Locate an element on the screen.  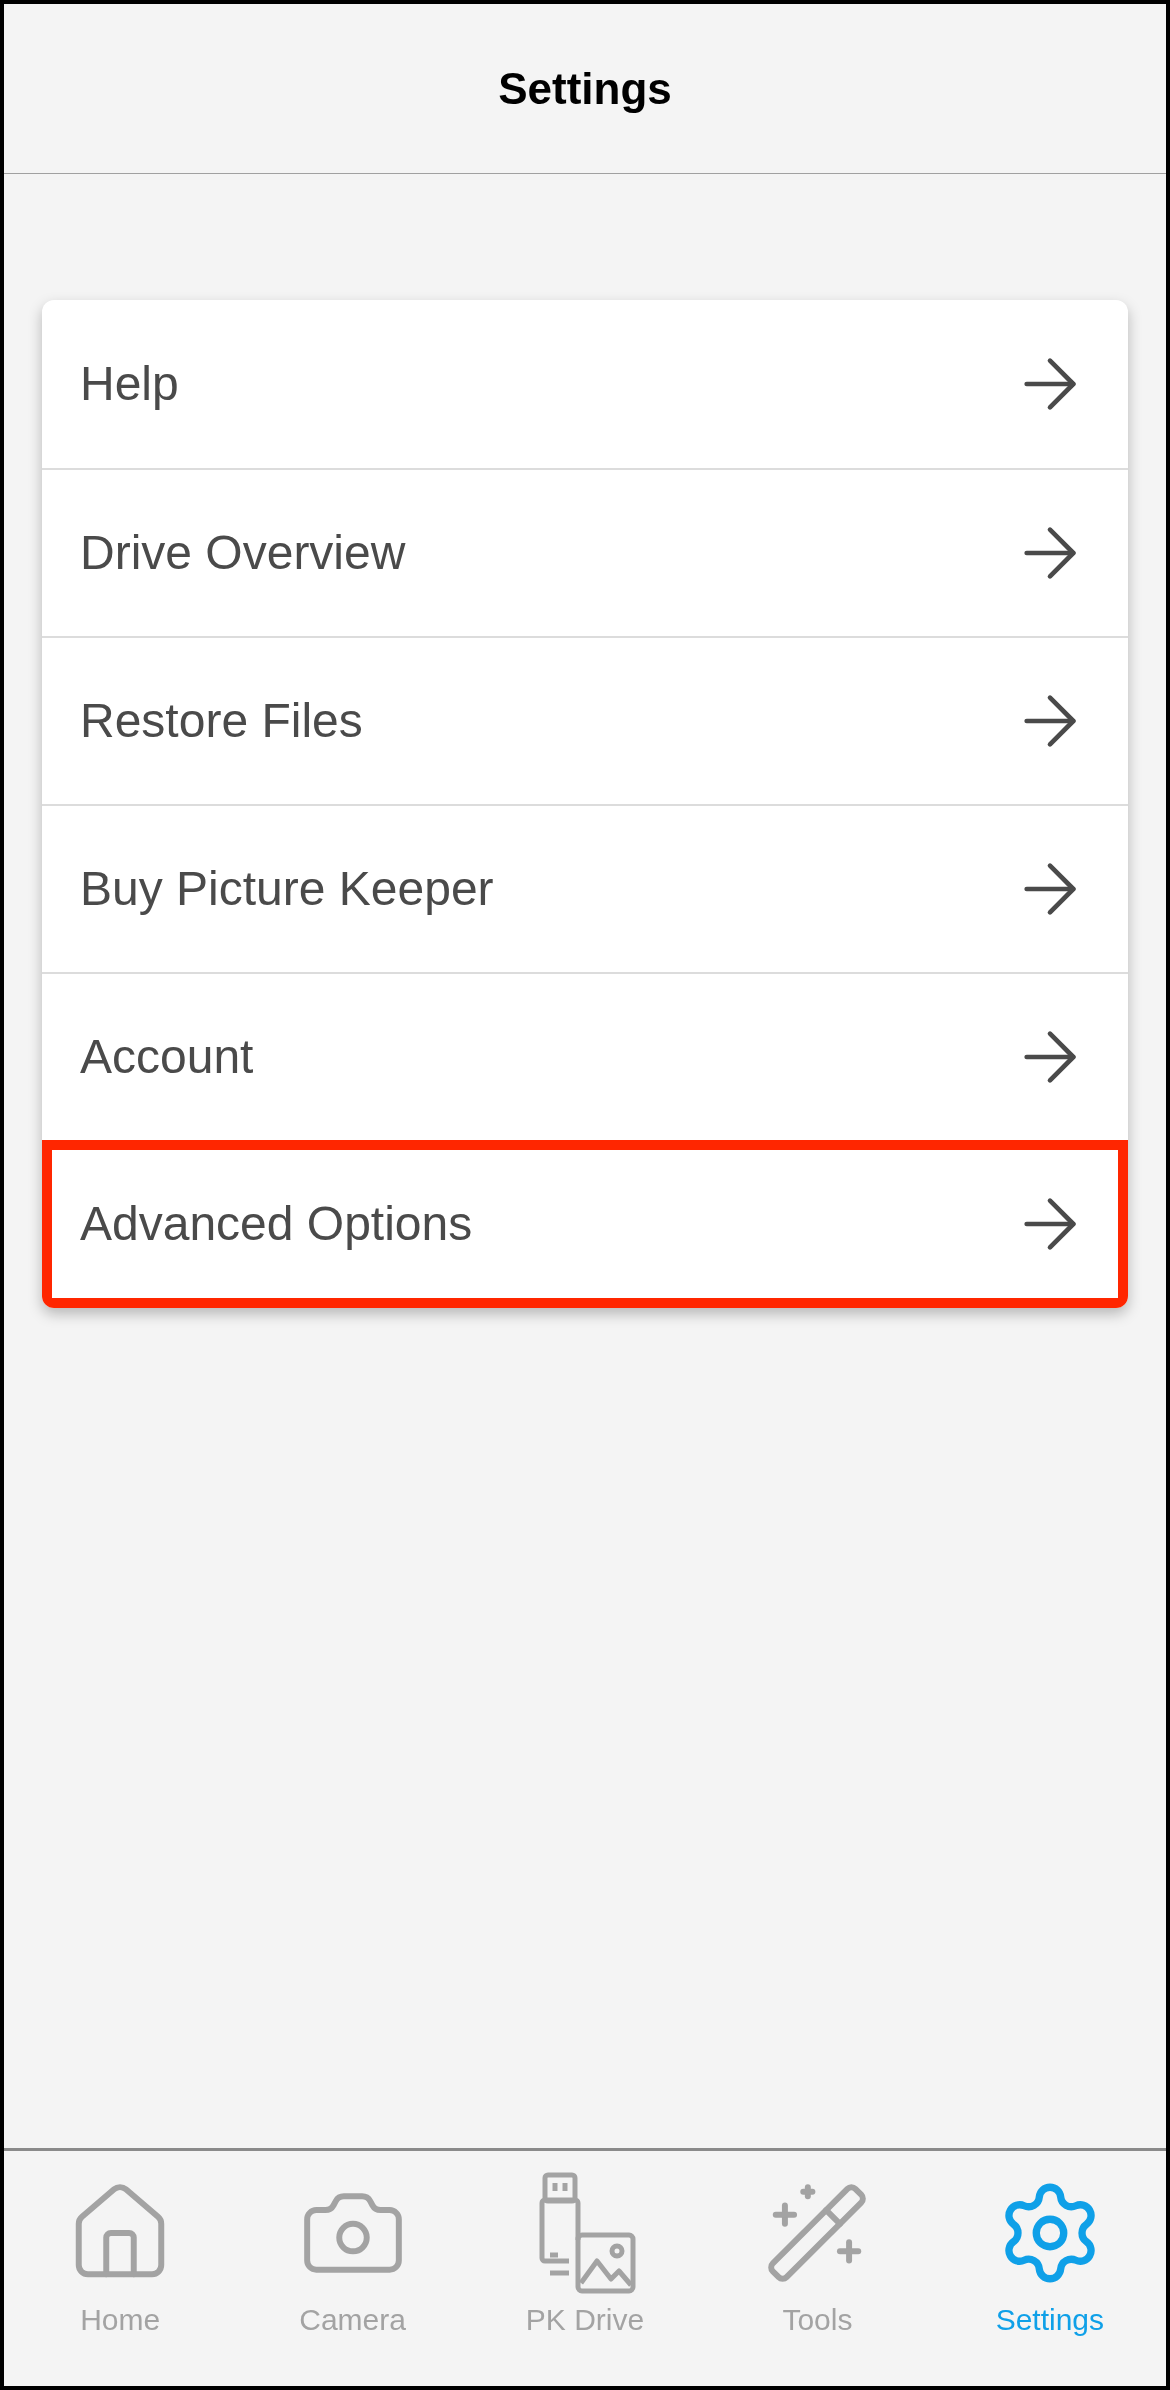
menu-item: Help is located at coordinates (585, 384).